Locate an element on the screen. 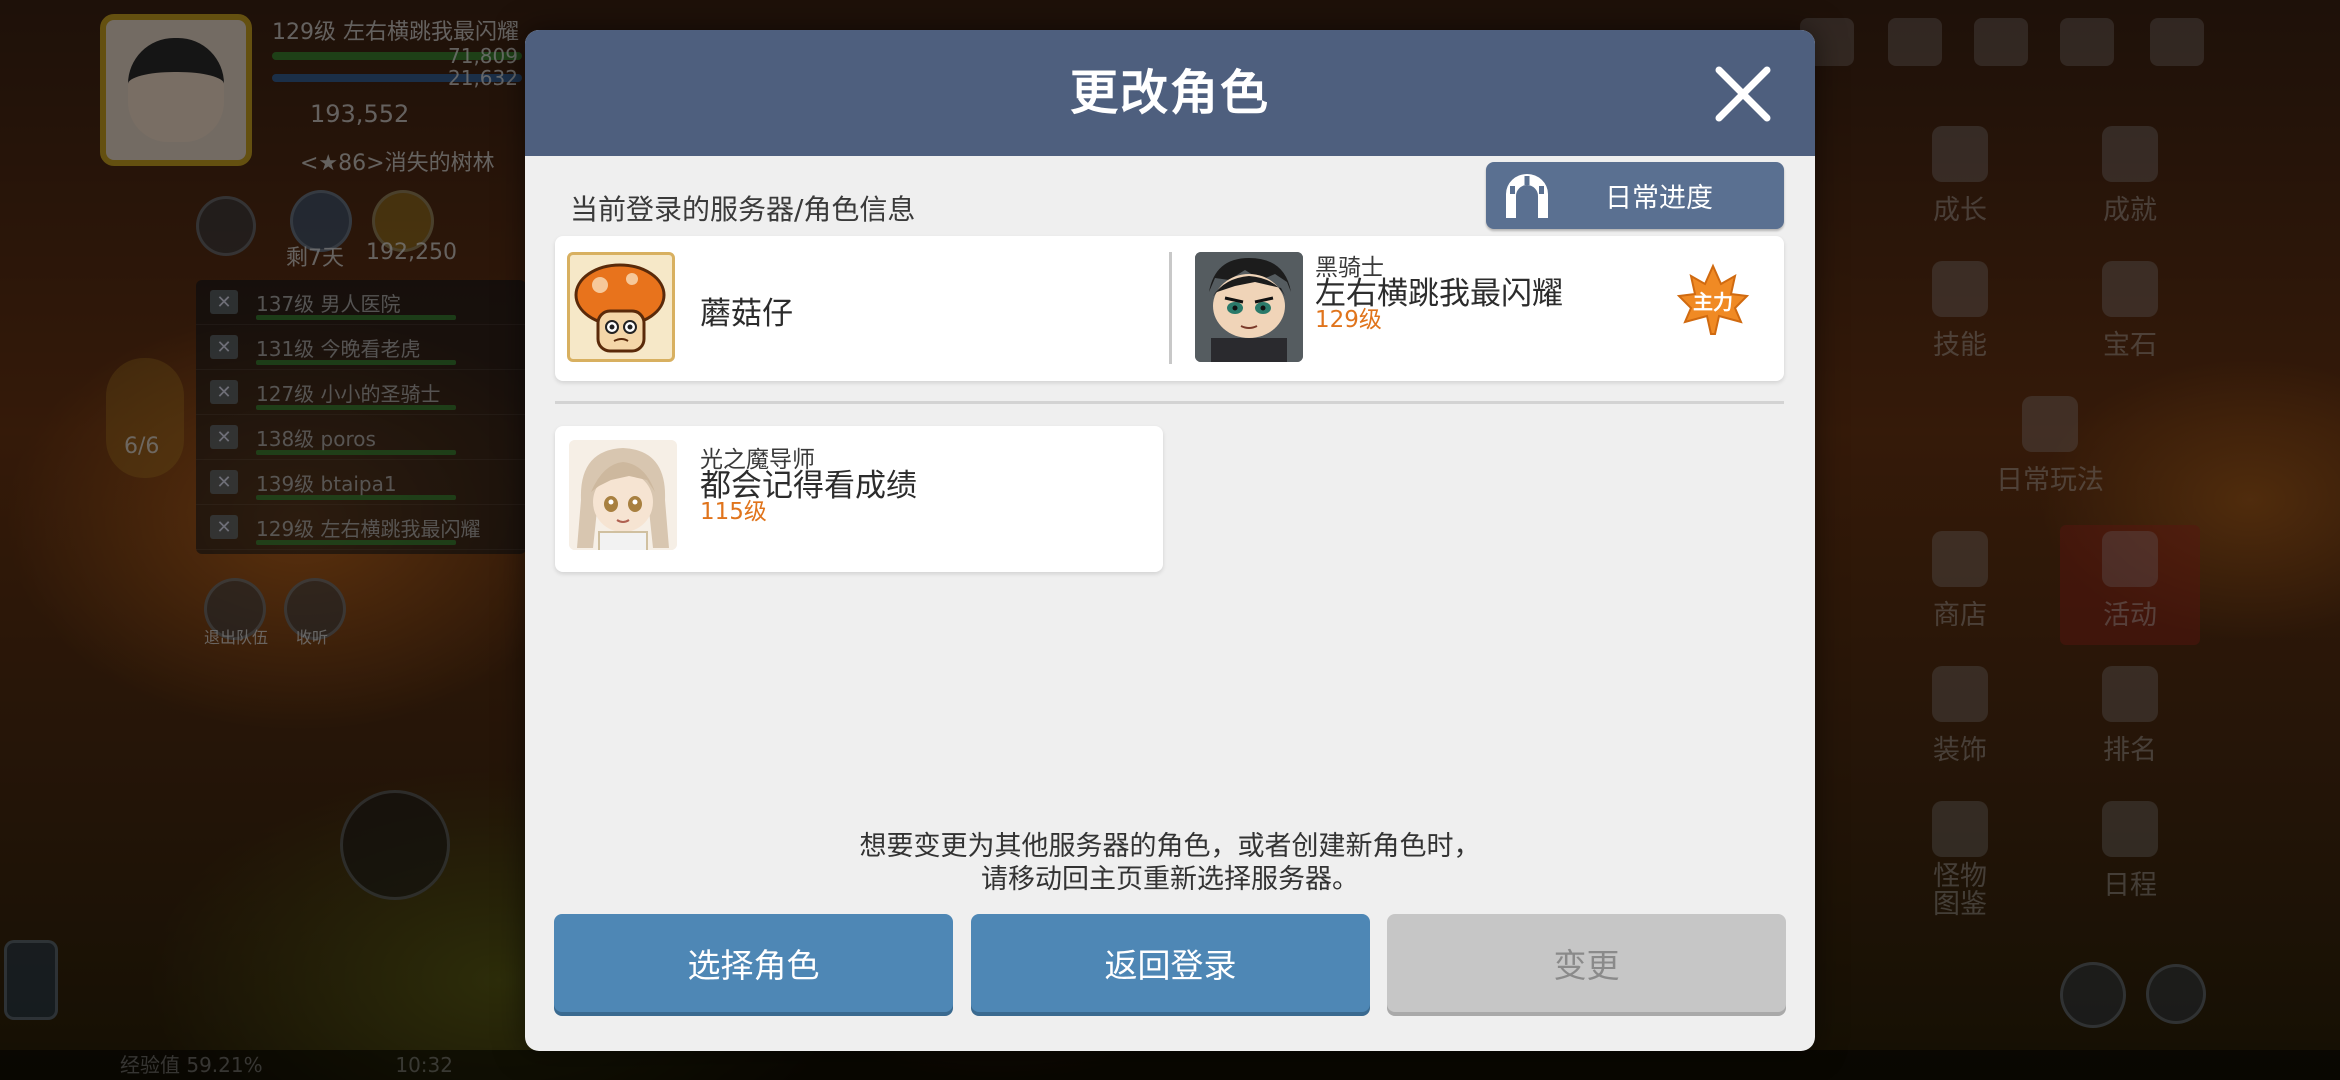 The image size is (2340, 1080). section-divider is located at coordinates (1169, 402).